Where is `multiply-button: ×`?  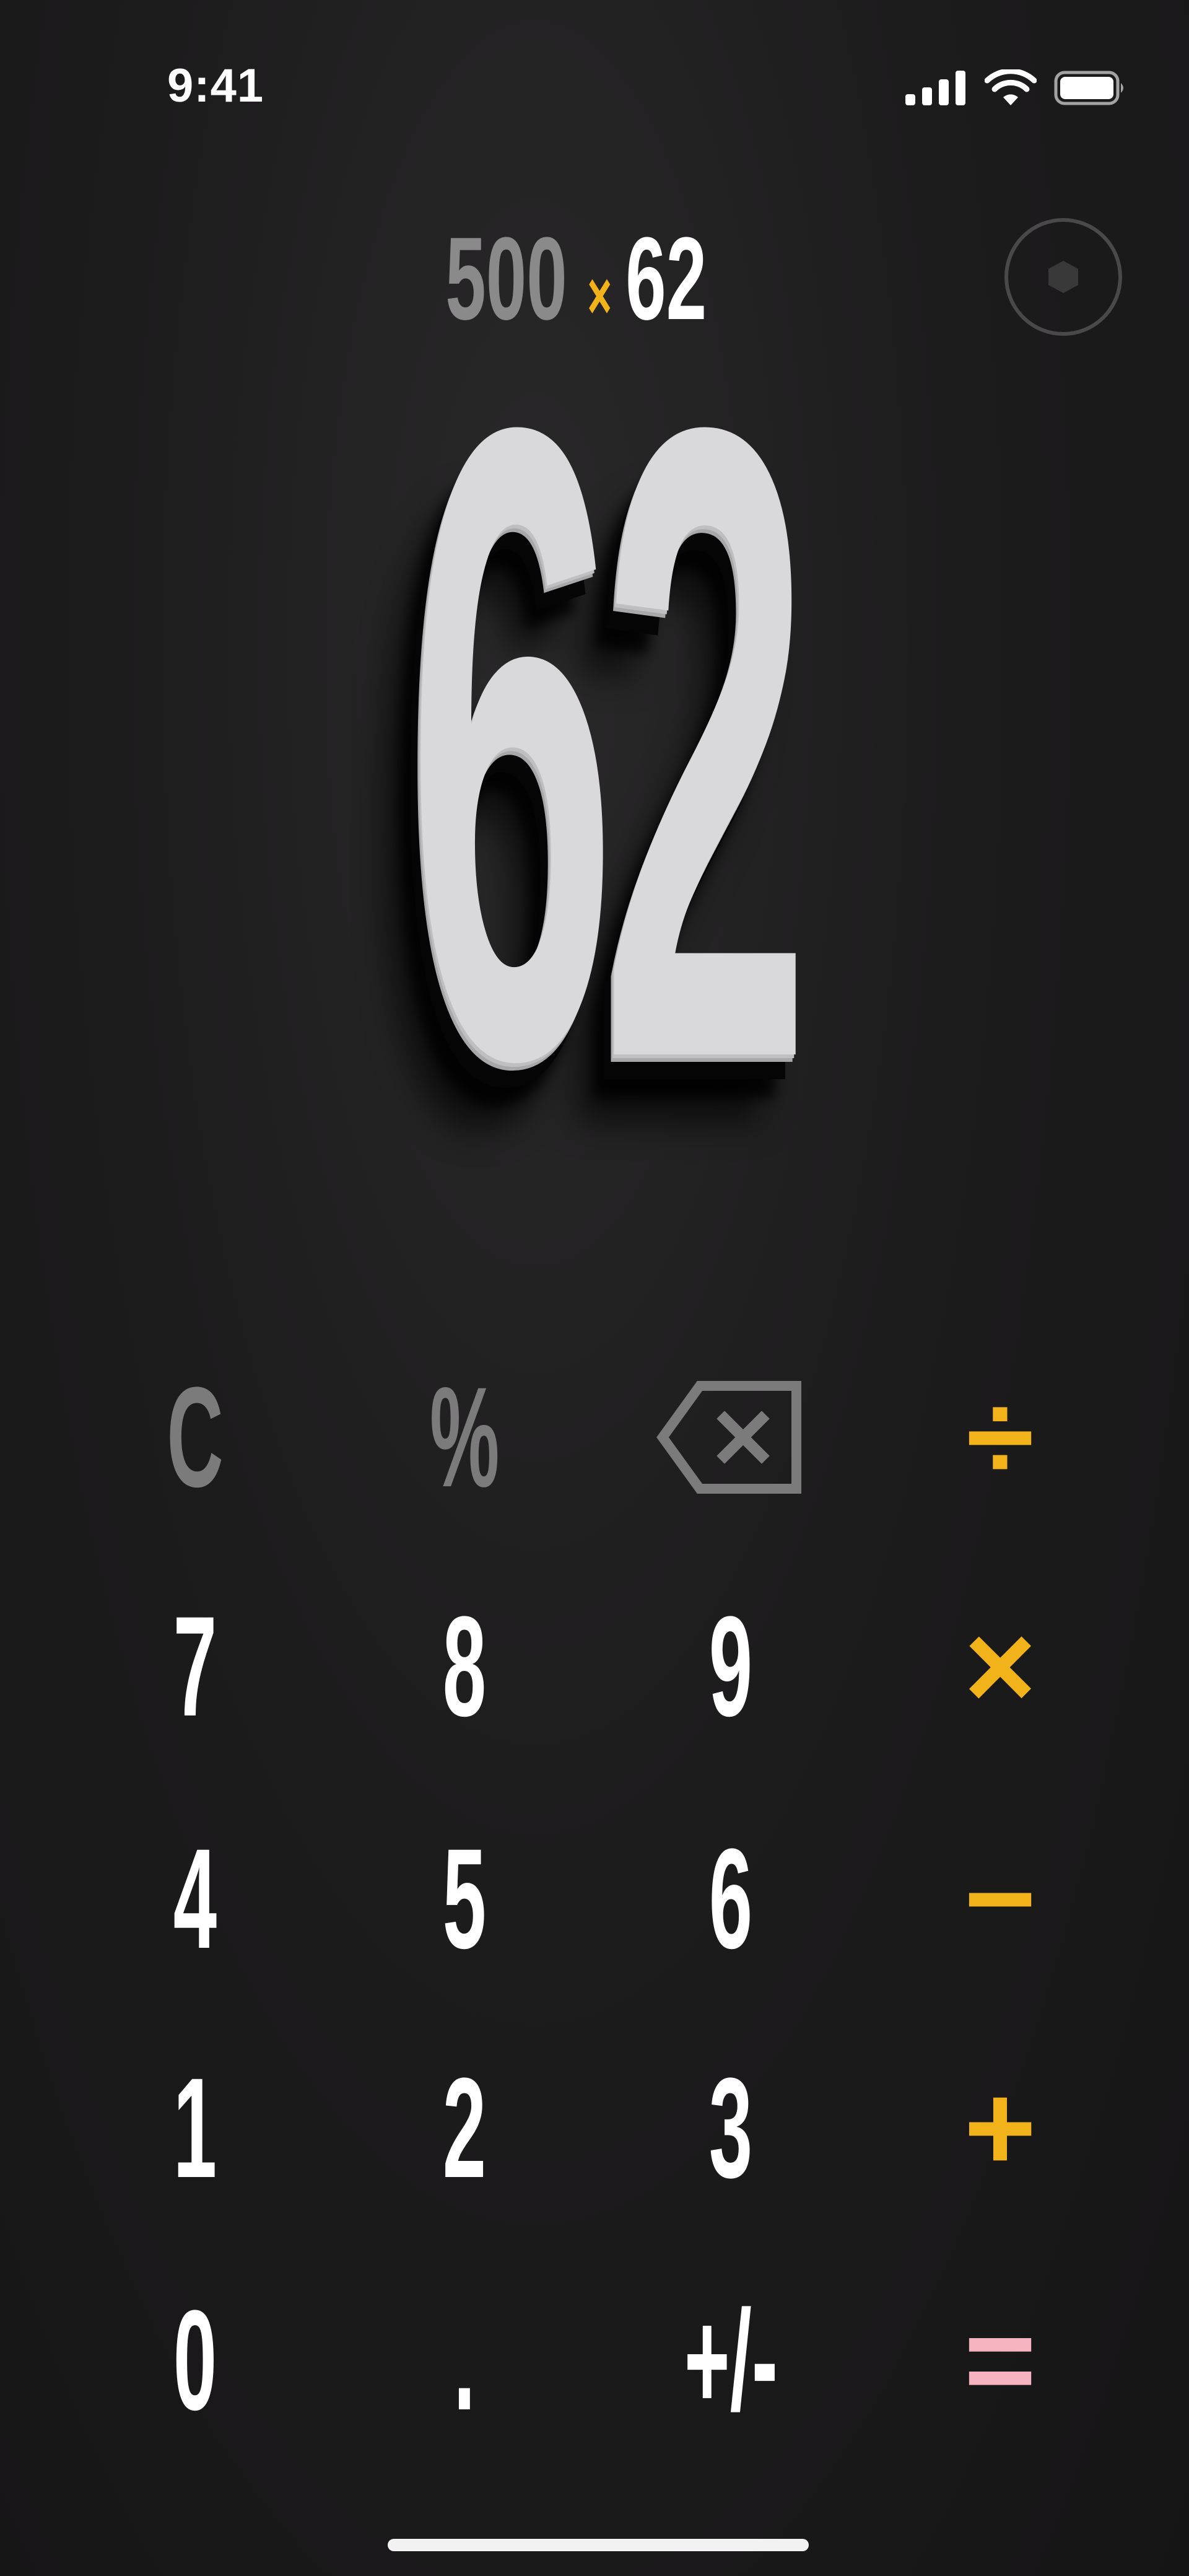
multiply-button: × is located at coordinates (1000, 1666).